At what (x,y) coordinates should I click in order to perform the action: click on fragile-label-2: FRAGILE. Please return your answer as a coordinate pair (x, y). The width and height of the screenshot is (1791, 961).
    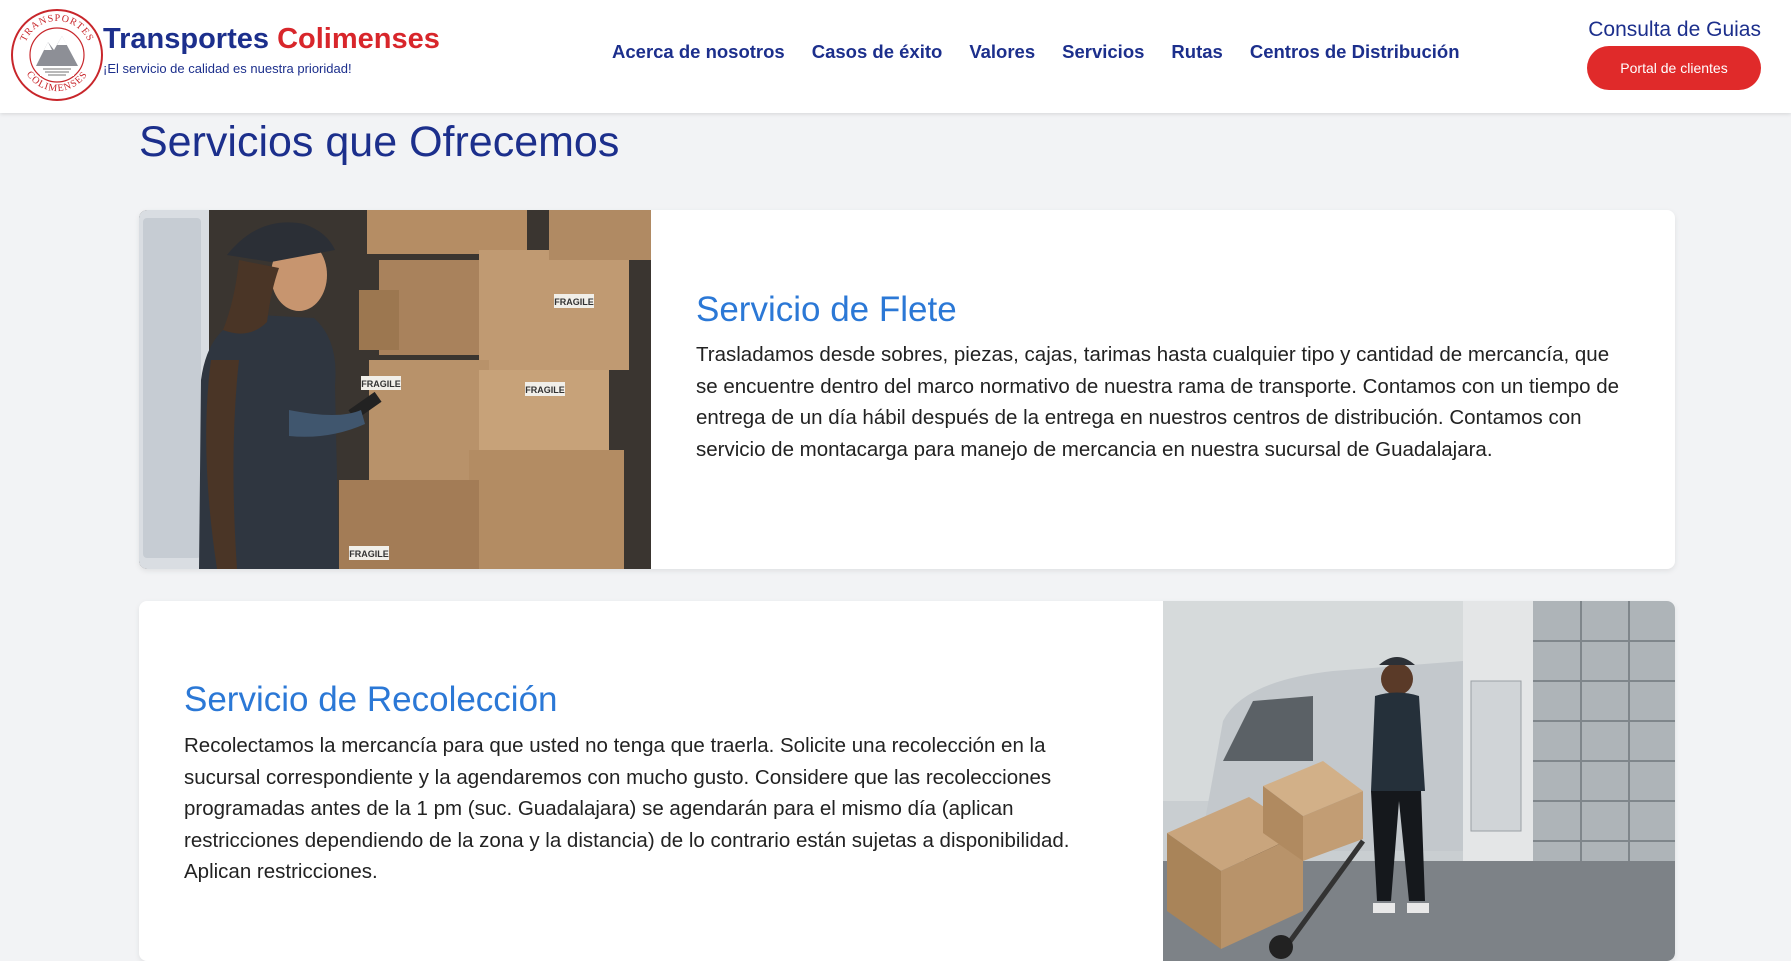
    Looking at the image, I should click on (381, 384).